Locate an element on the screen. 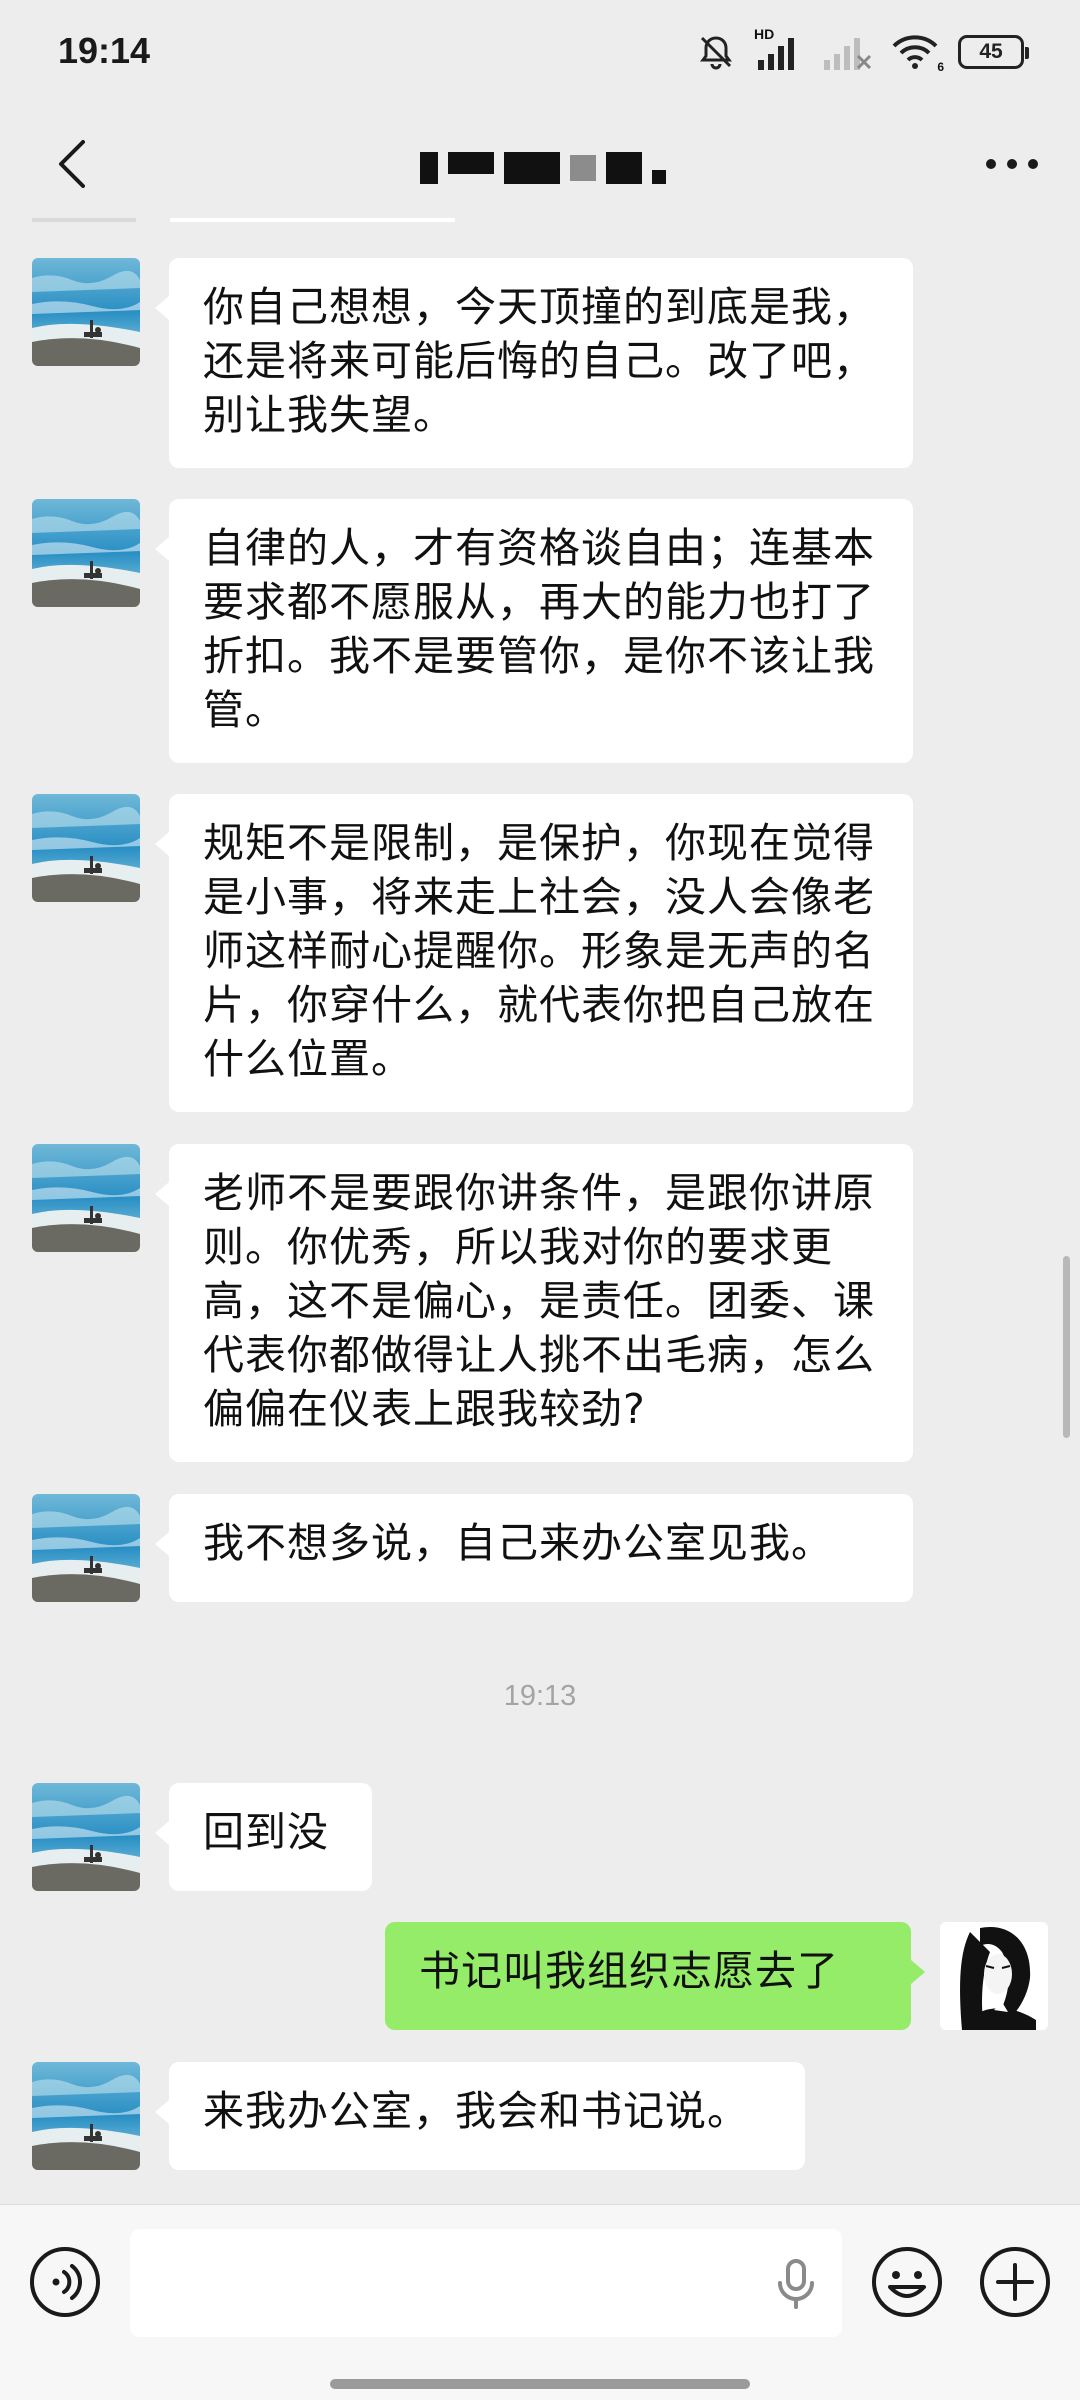 Image resolution: width=1080 pixels, height=2400 pixels. cell-signal-2-icon is located at coordinates (846, 52).